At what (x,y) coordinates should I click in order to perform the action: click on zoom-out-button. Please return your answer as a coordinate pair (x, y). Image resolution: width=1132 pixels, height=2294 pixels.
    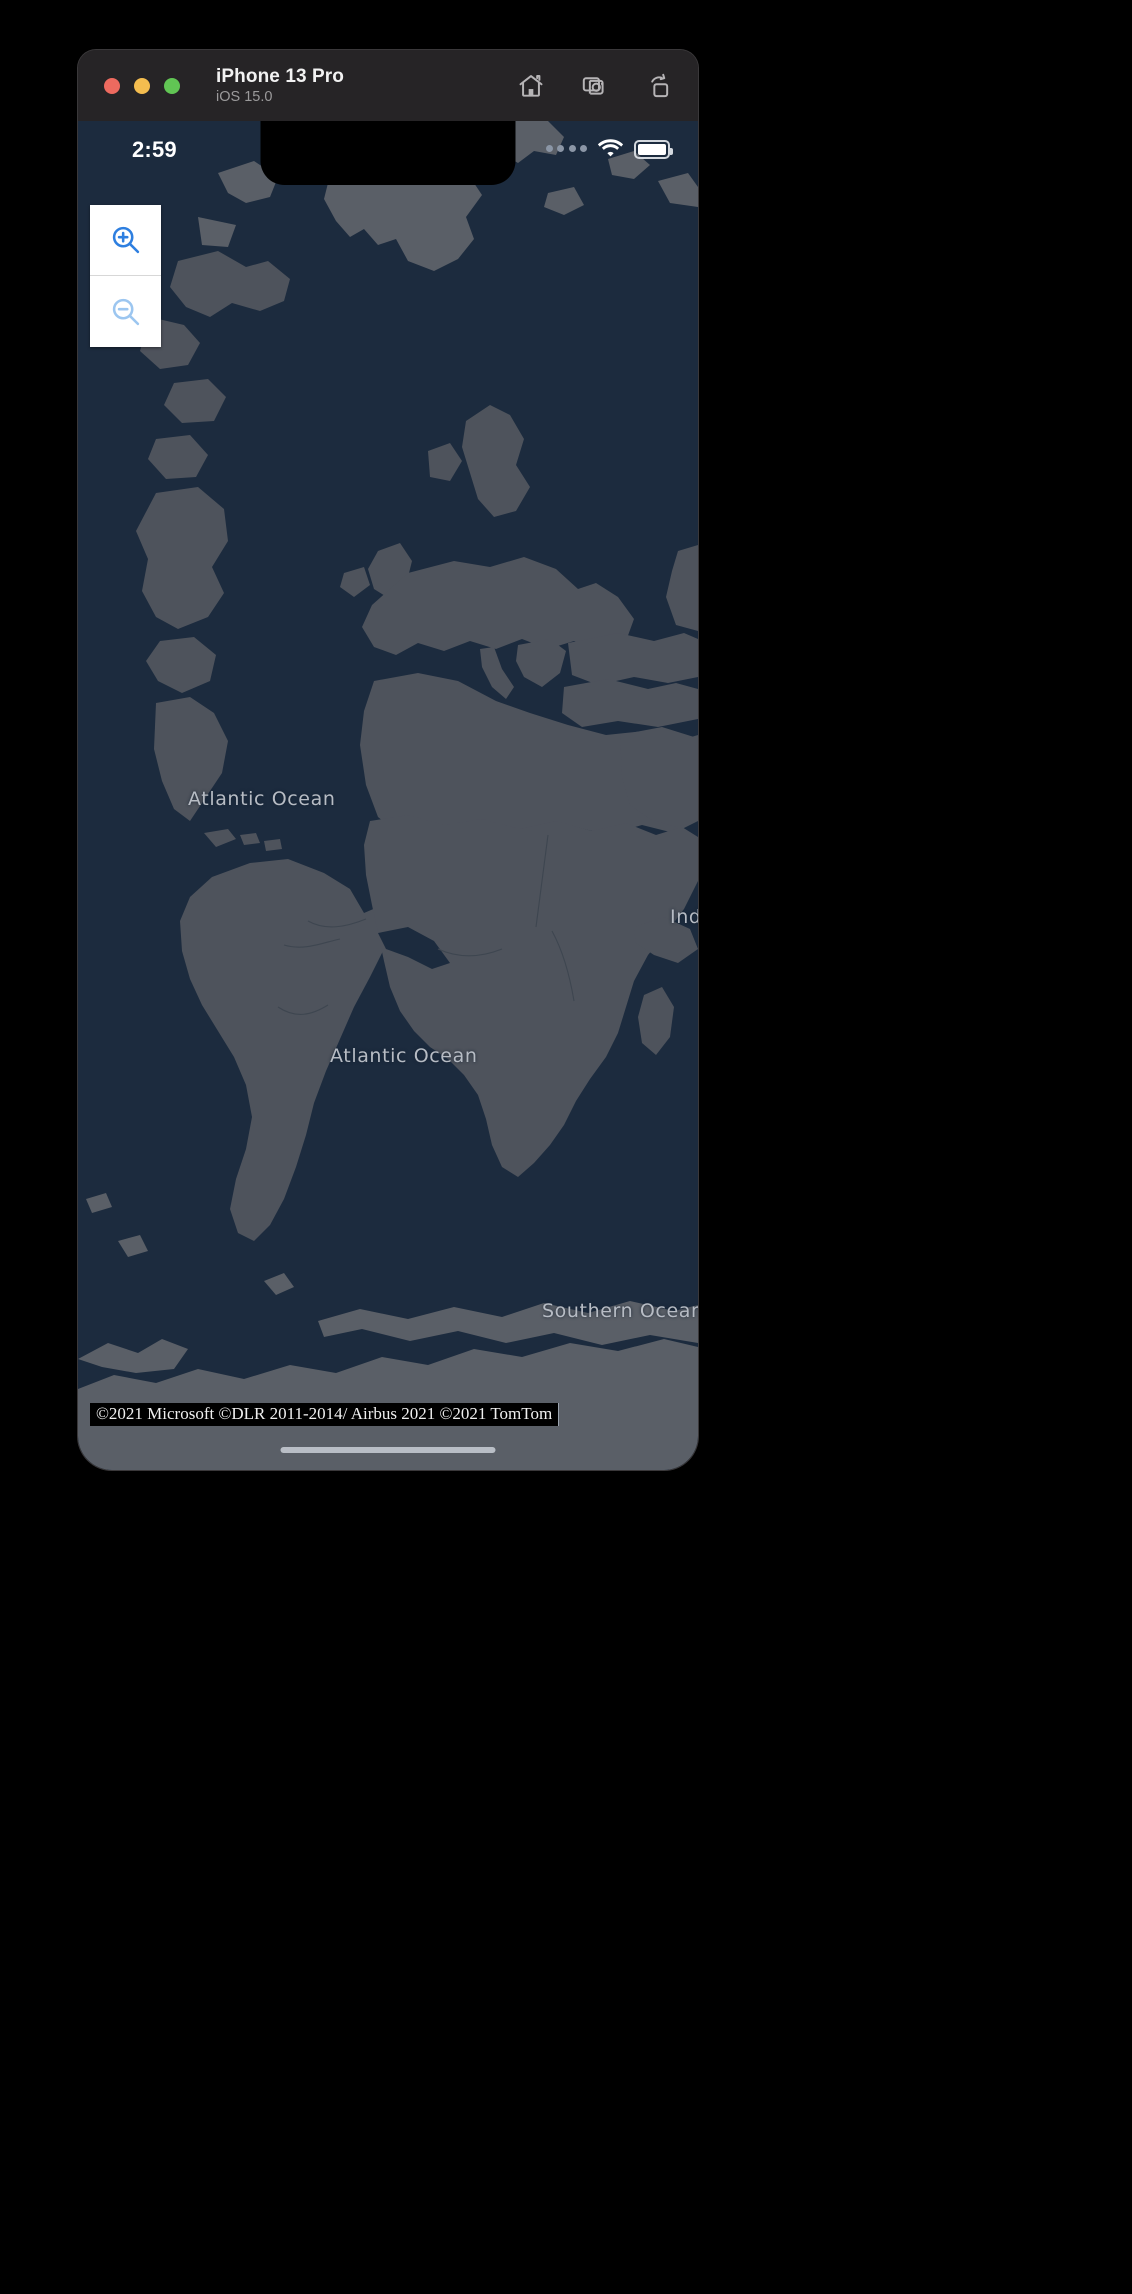
    Looking at the image, I should click on (125, 311).